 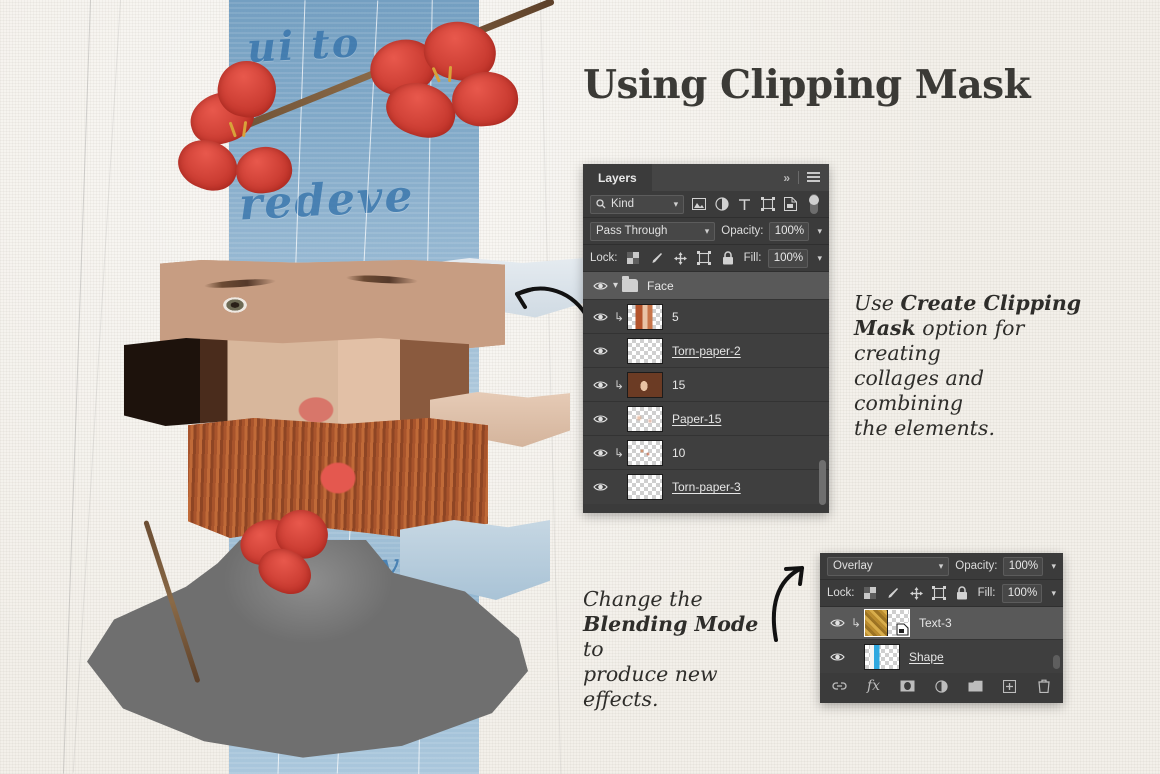 I want to click on overlay-lock-row: Lock: Fill: 100% ▾, so click(x=941, y=593).